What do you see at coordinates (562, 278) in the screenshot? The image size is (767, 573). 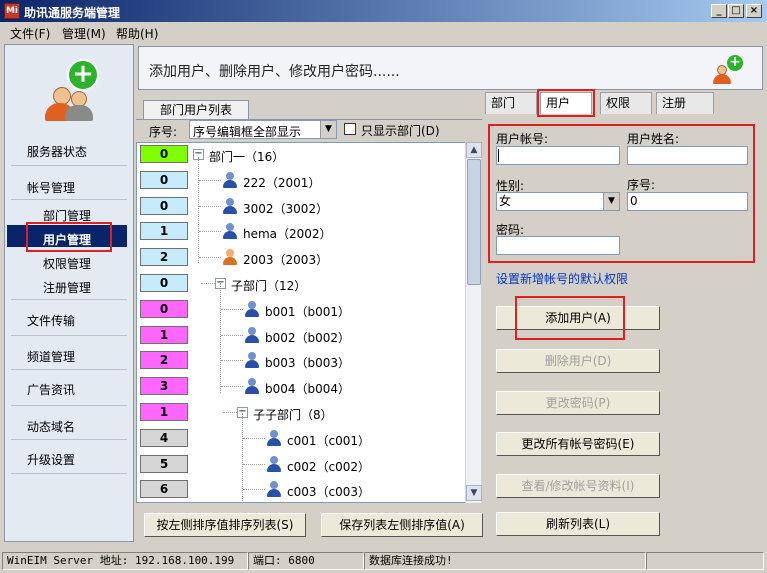 I see `default-permission-link: 设置新增帐号的默认权限` at bounding box center [562, 278].